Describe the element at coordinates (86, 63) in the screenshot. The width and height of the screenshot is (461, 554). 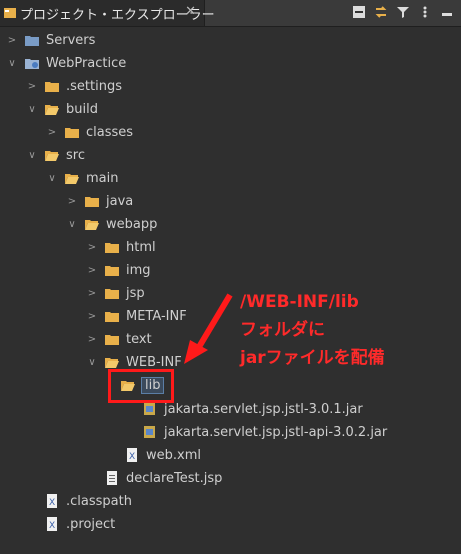
I see `tree-item-label: WebPractice` at that location.